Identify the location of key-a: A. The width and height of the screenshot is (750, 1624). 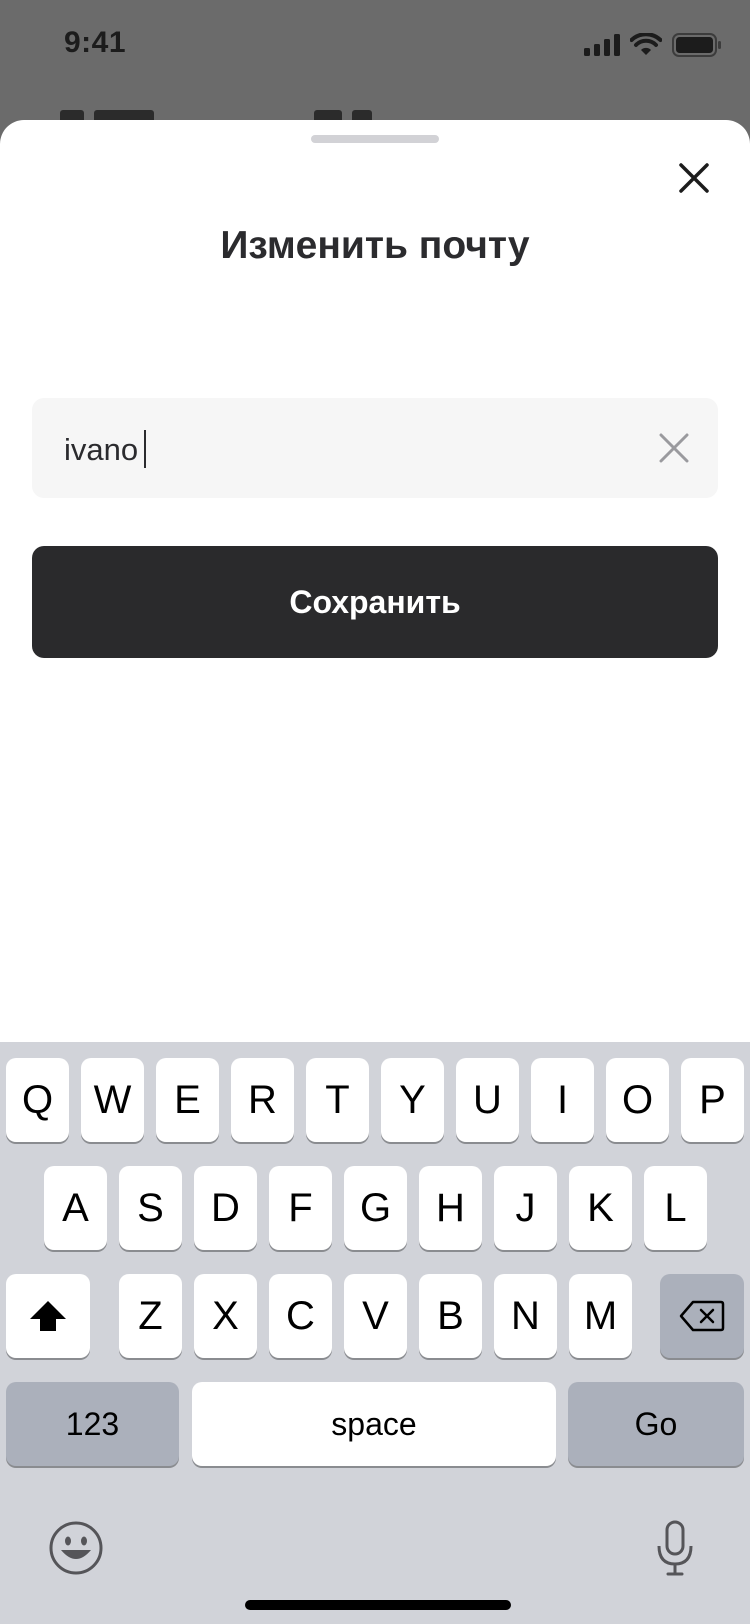
(75, 1208).